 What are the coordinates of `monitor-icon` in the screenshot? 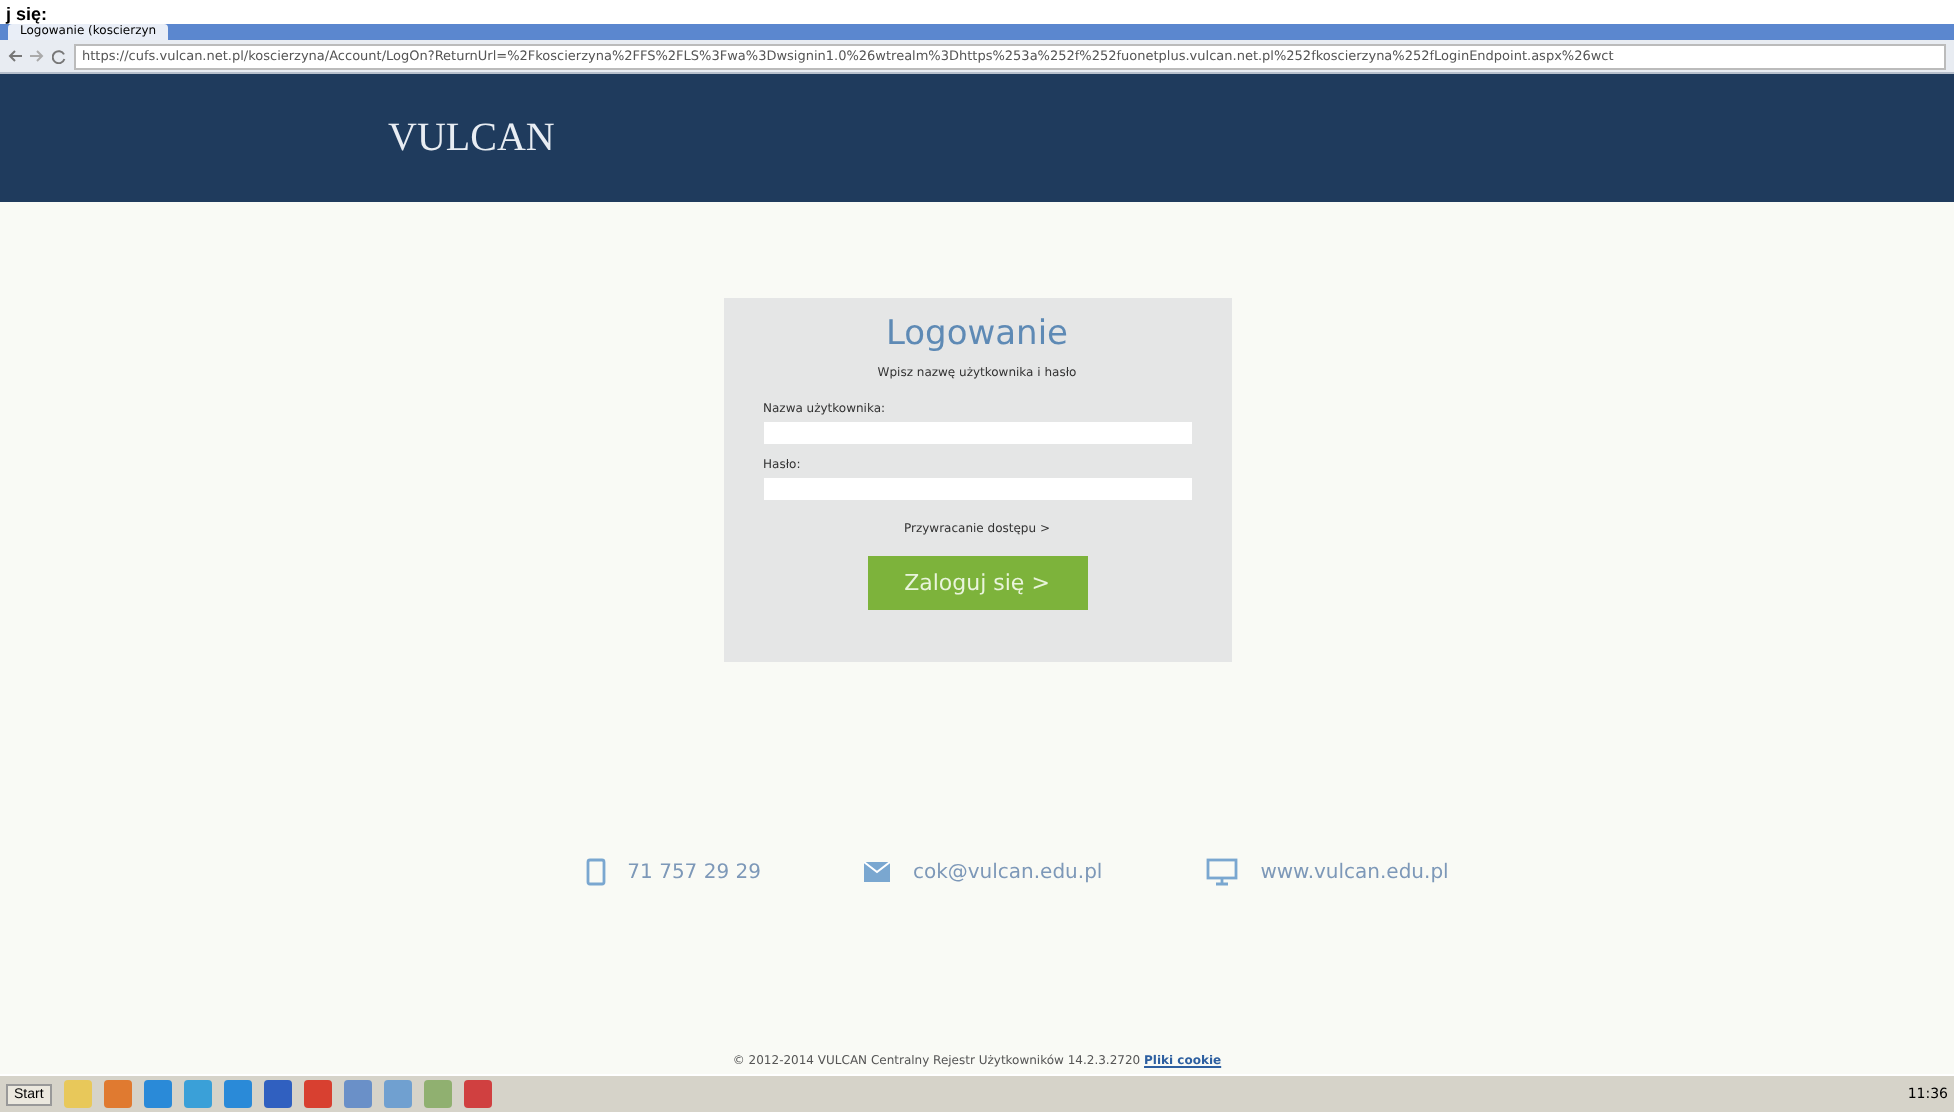 It's located at (1222, 872).